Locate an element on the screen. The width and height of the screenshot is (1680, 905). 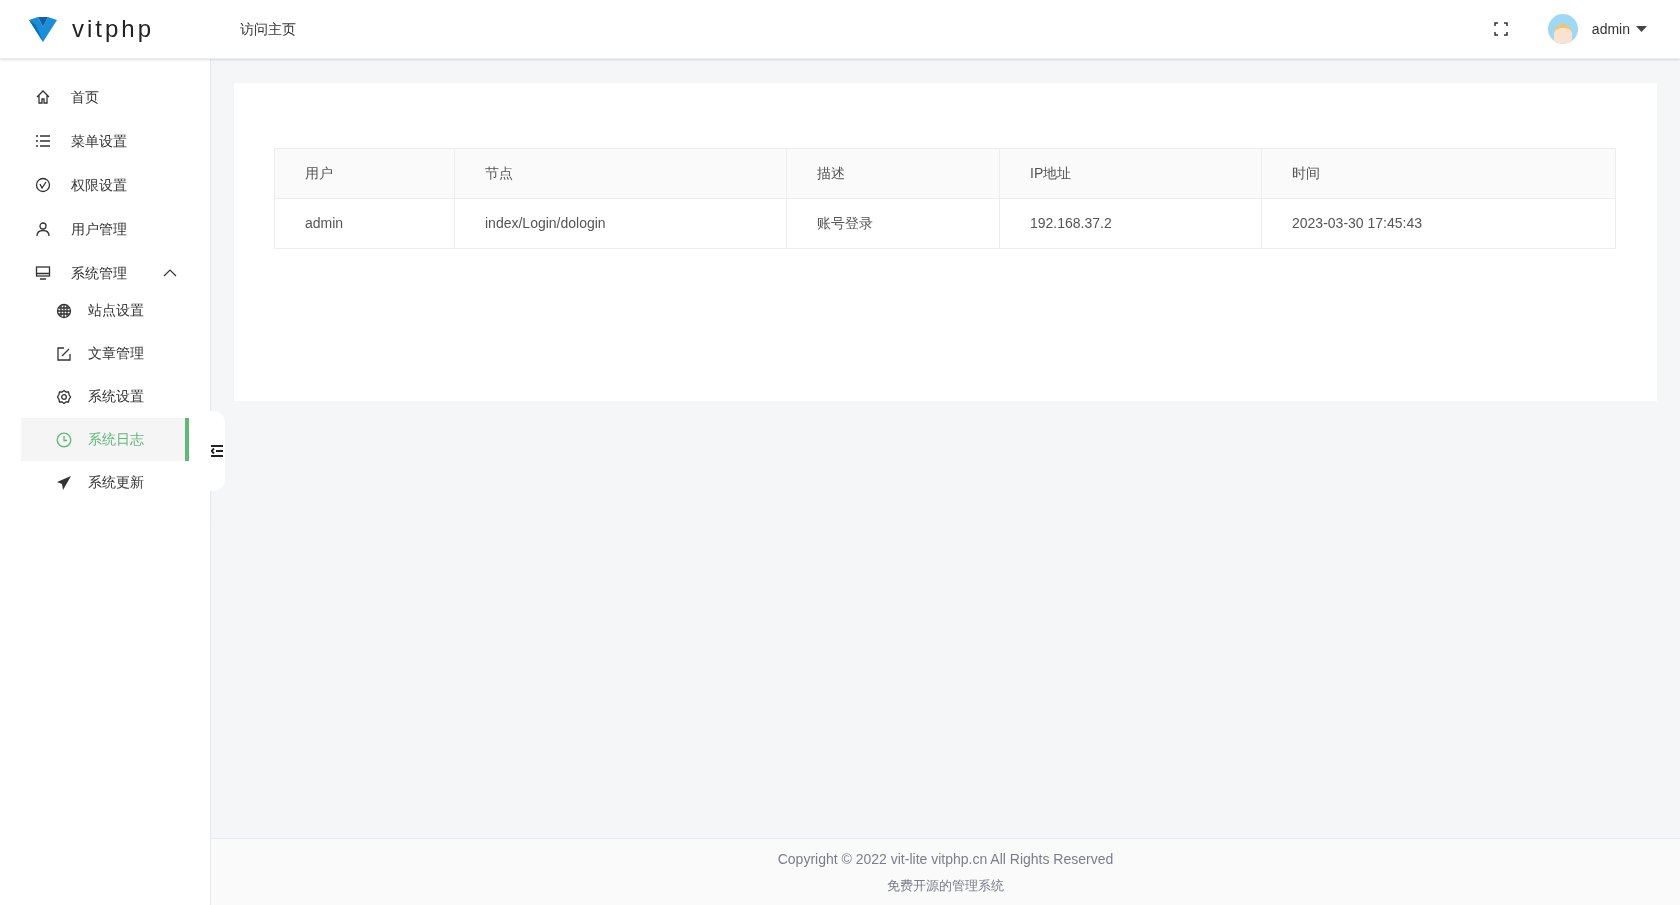
settings-icon is located at coordinates (64, 396).